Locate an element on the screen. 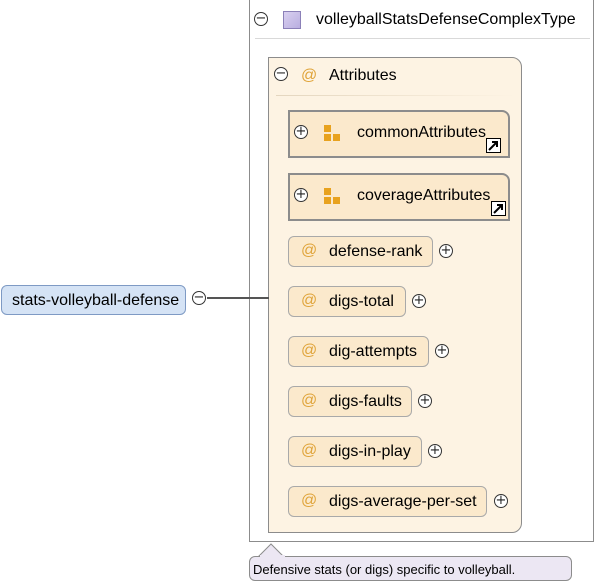 The width and height of the screenshot is (595, 585). element-node: stats-volleyball-defense is located at coordinates (93, 300).